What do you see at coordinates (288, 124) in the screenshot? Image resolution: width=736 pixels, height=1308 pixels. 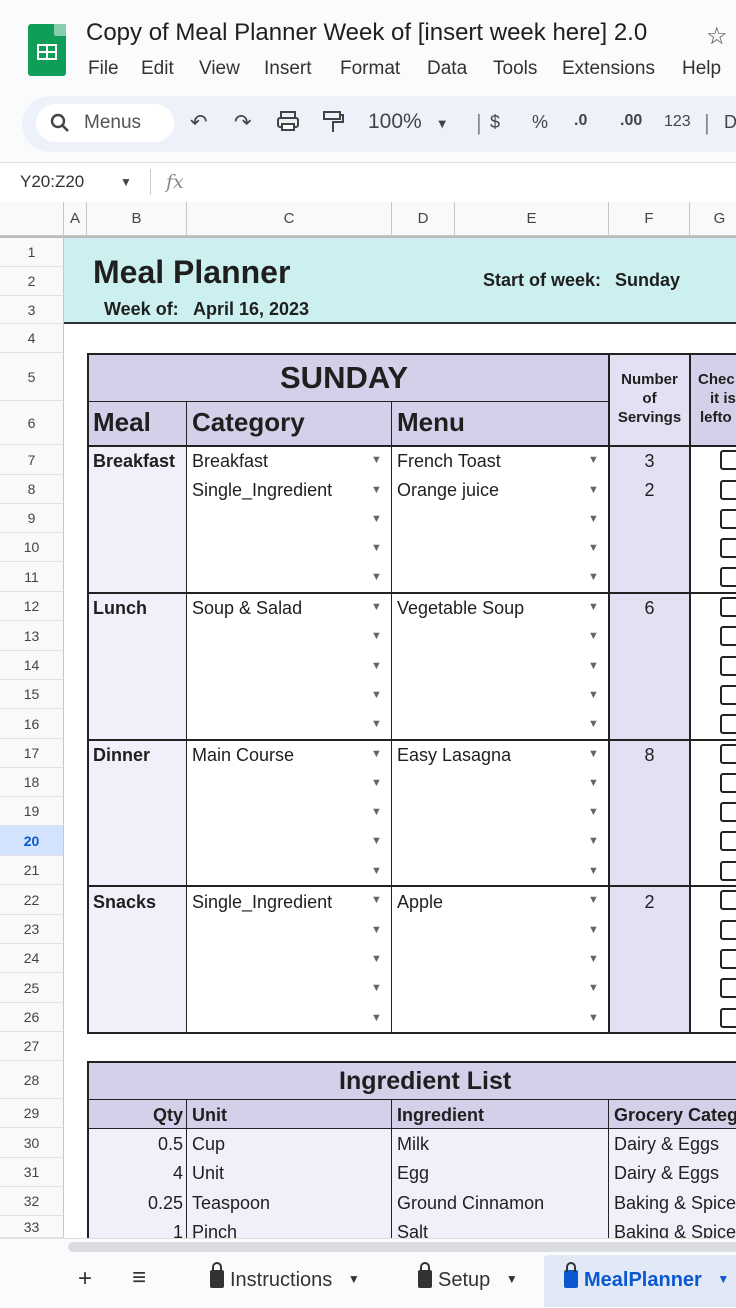 I see `print-icon` at bounding box center [288, 124].